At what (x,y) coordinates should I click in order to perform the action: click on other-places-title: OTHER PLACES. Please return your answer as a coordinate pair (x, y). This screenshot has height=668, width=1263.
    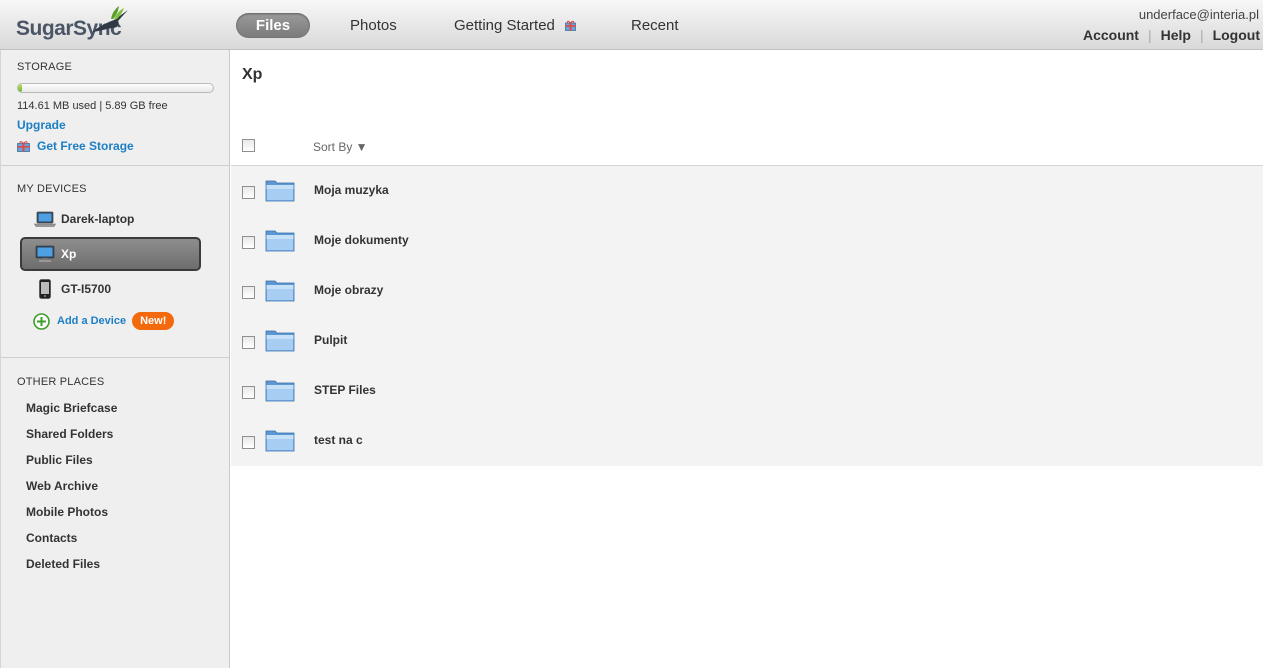
    Looking at the image, I should click on (61, 382).